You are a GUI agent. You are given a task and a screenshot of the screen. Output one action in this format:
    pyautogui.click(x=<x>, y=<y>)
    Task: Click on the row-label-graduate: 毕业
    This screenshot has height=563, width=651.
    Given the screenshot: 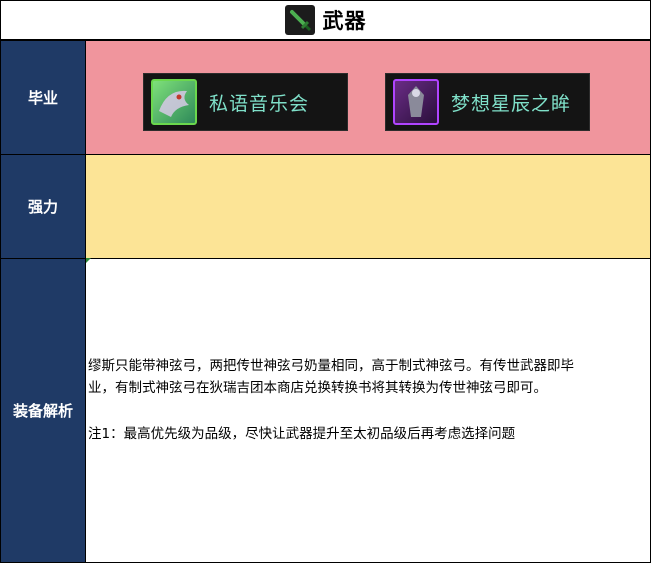 What is the action you would take?
    pyautogui.click(x=43, y=97)
    